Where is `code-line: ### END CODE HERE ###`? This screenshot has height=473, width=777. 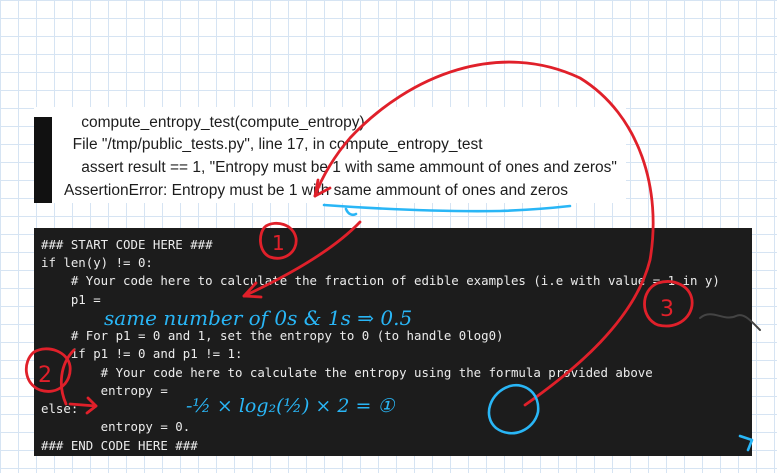 code-line: ### END CODE HERE ### is located at coordinates (119, 445).